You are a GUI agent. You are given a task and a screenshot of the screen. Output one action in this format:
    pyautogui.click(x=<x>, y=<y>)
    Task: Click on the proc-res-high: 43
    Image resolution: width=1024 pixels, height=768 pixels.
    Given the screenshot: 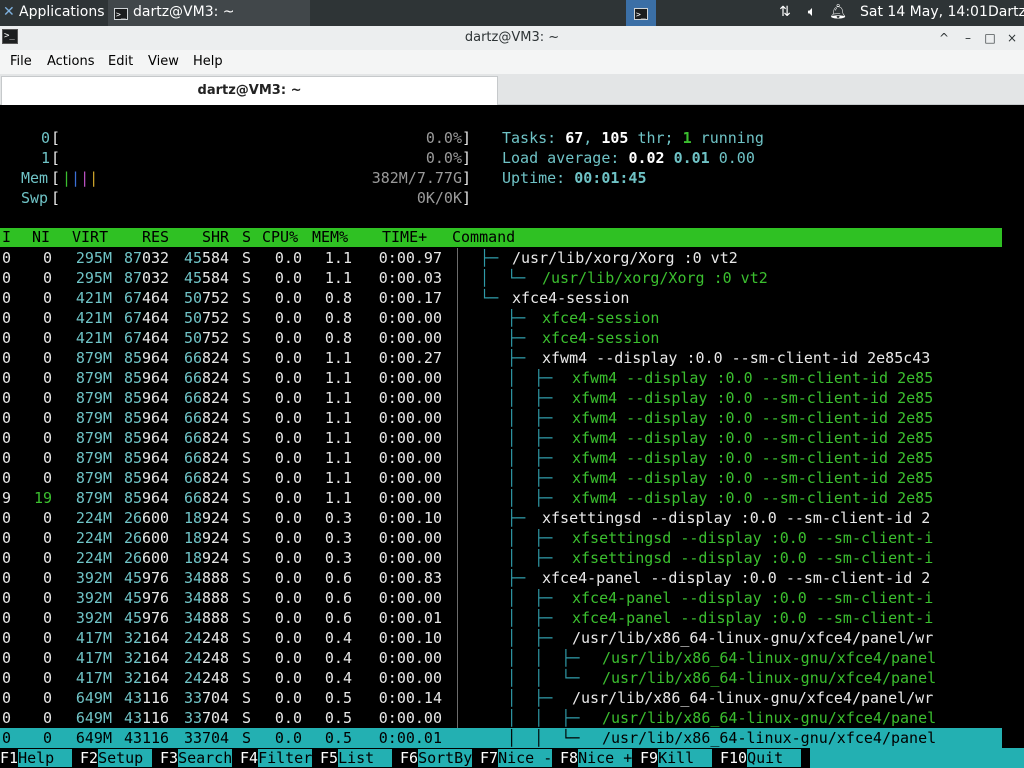 What is the action you would take?
    pyautogui.click(x=132, y=698)
    